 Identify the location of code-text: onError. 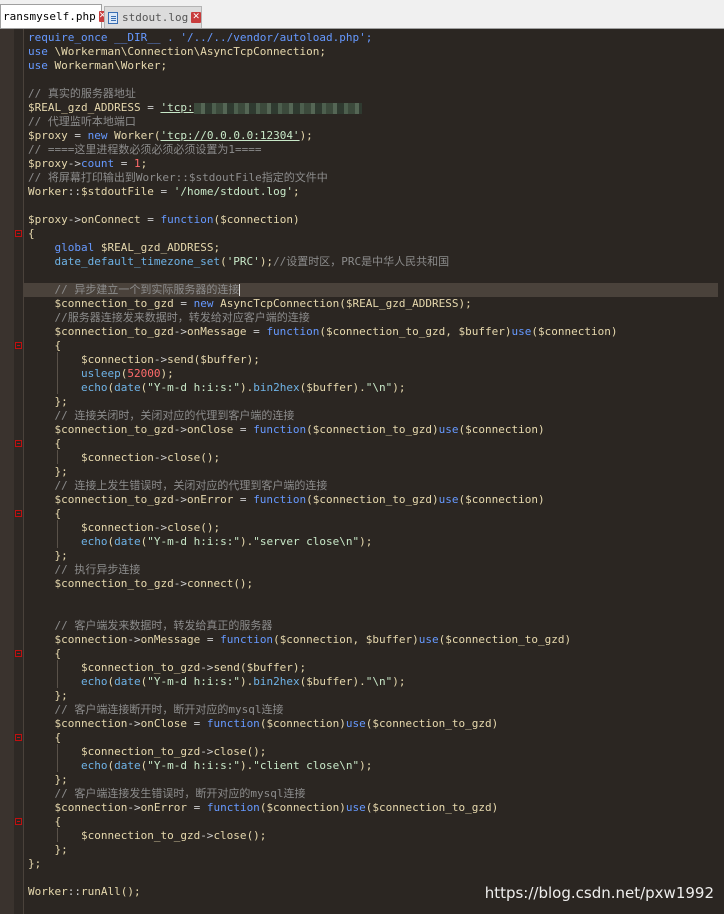
(210, 499).